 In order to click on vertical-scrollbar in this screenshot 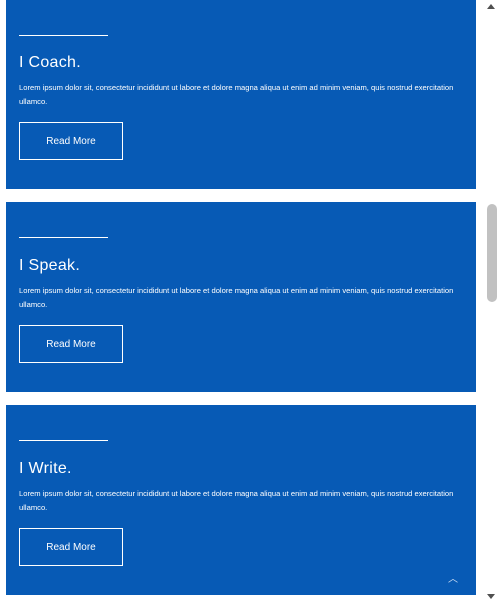, I will do `click(491, 301)`.